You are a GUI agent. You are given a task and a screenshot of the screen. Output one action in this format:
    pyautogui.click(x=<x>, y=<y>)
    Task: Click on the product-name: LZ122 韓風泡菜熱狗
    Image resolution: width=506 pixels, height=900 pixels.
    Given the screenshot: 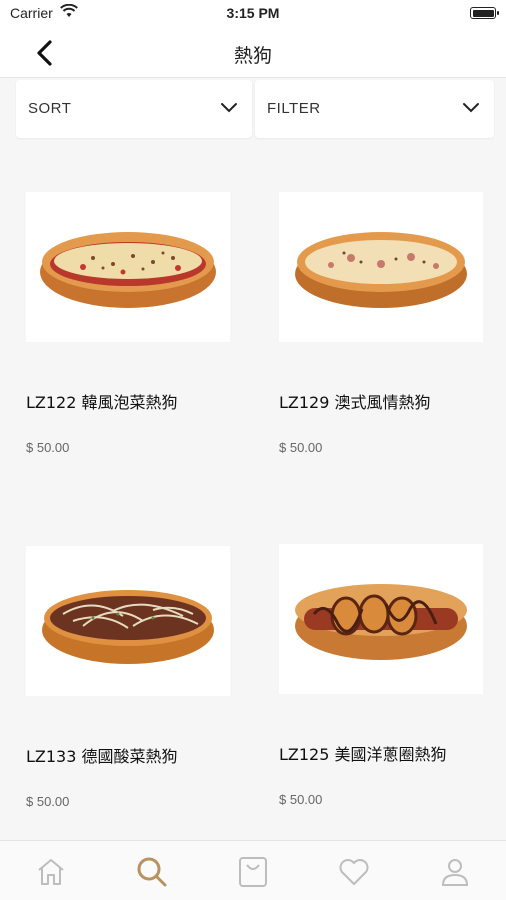 What is the action you would take?
    pyautogui.click(x=102, y=402)
    